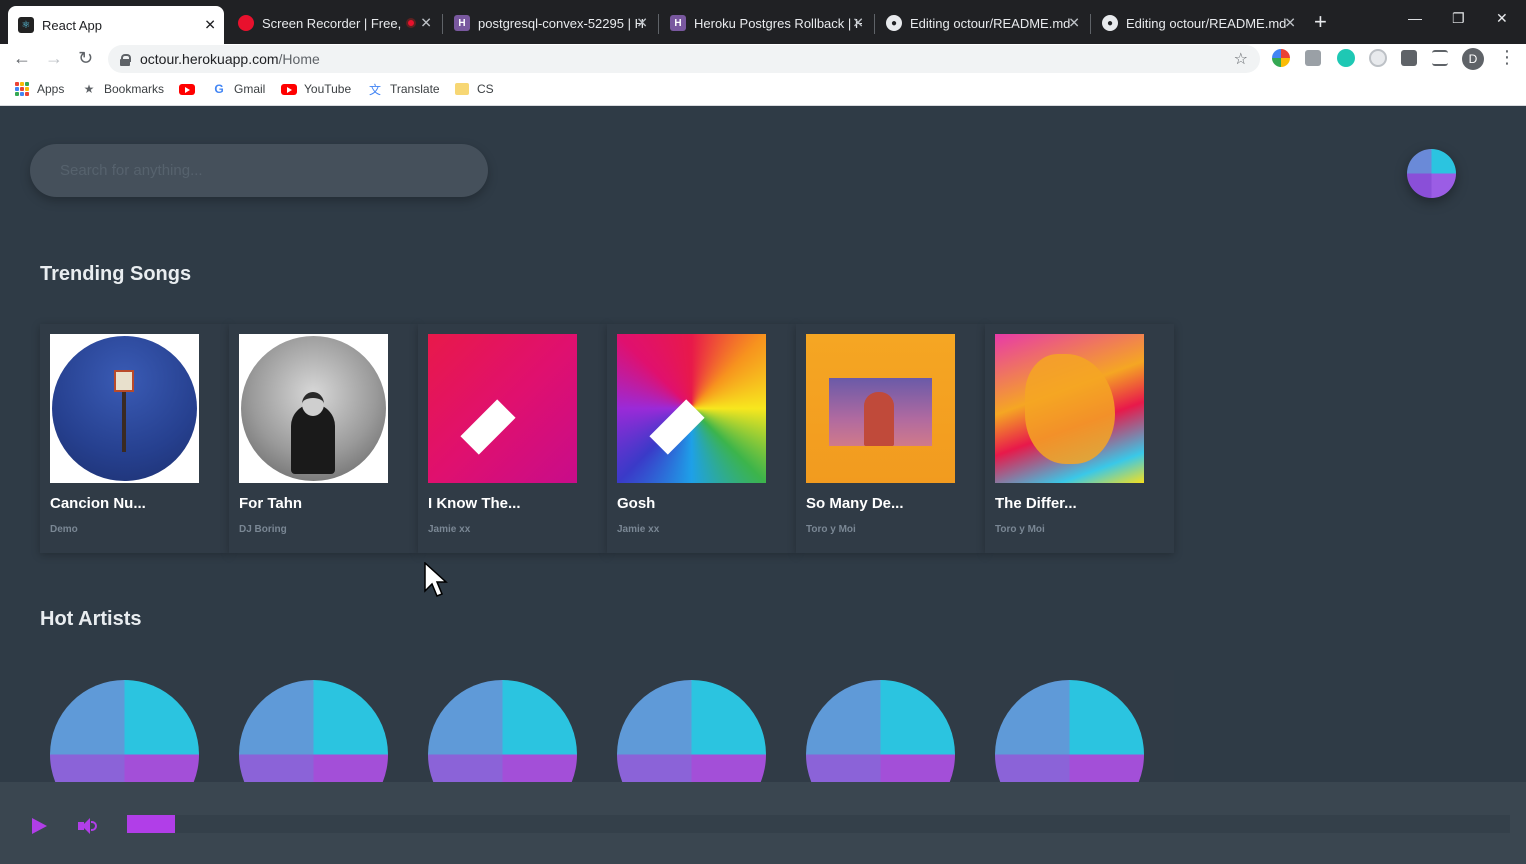 The height and width of the screenshot is (864, 1526). What do you see at coordinates (436, 579) in the screenshot?
I see `mouse-cursor-icon` at bounding box center [436, 579].